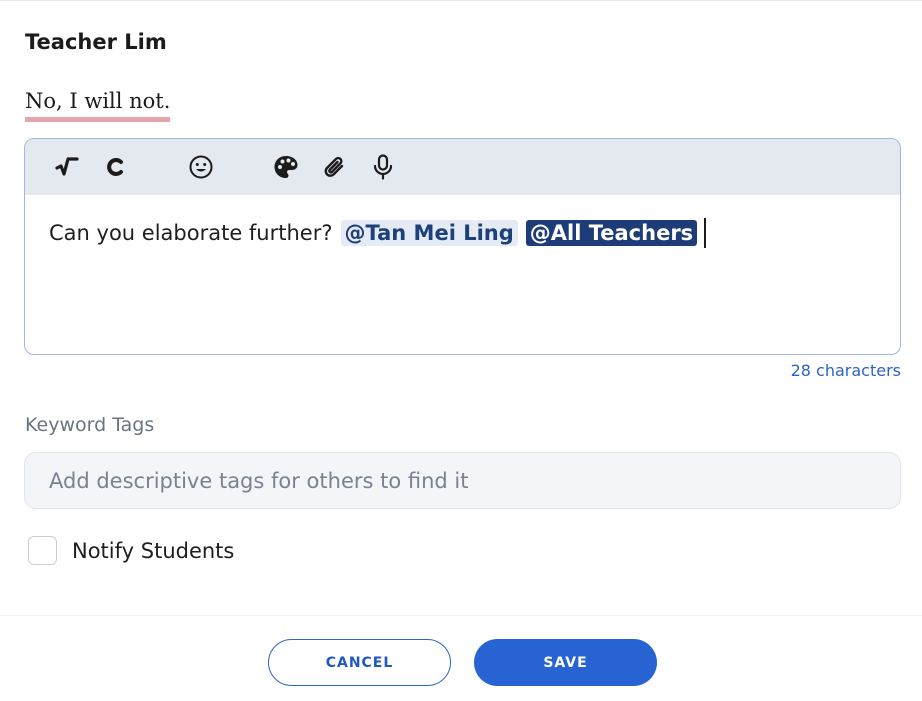 This screenshot has height=701, width=922. What do you see at coordinates (462, 480) in the screenshot?
I see `keyword-tags-input` at bounding box center [462, 480].